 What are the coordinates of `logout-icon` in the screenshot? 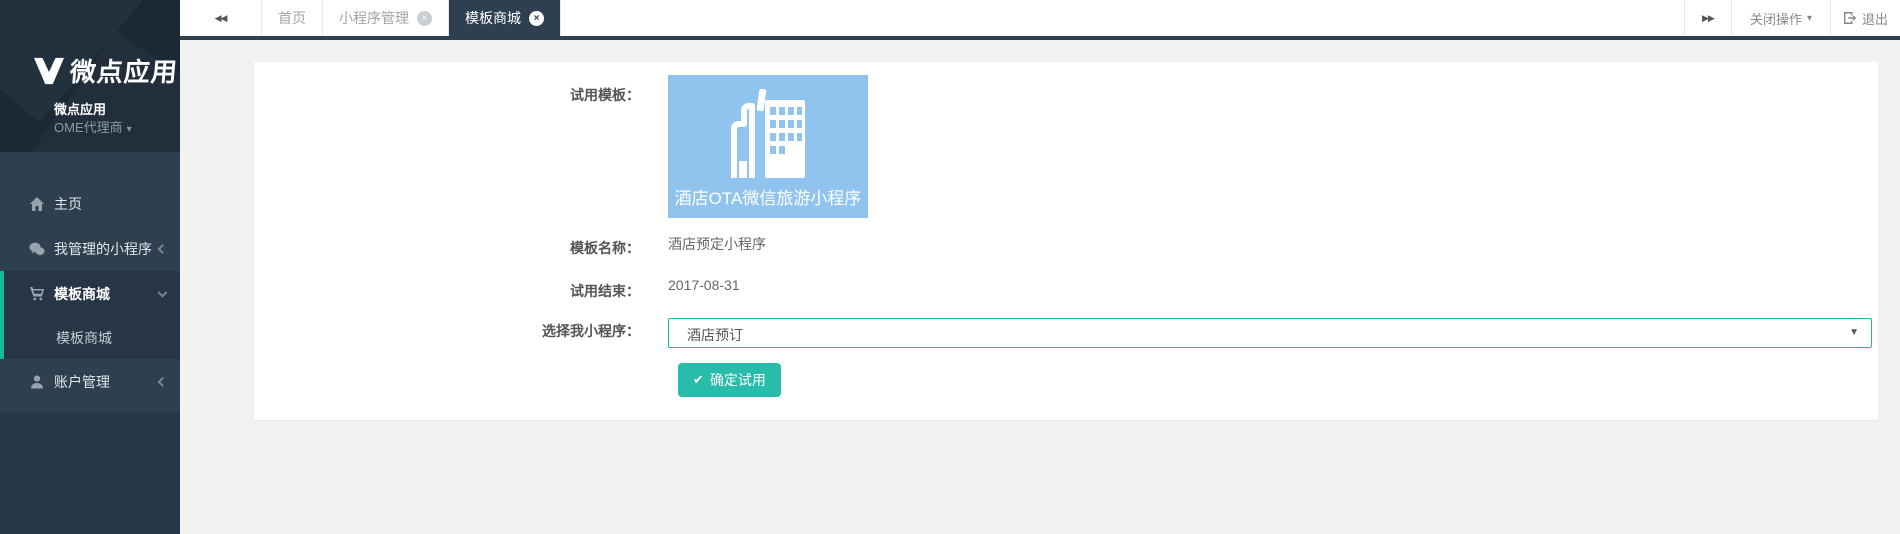 It's located at (1850, 18).